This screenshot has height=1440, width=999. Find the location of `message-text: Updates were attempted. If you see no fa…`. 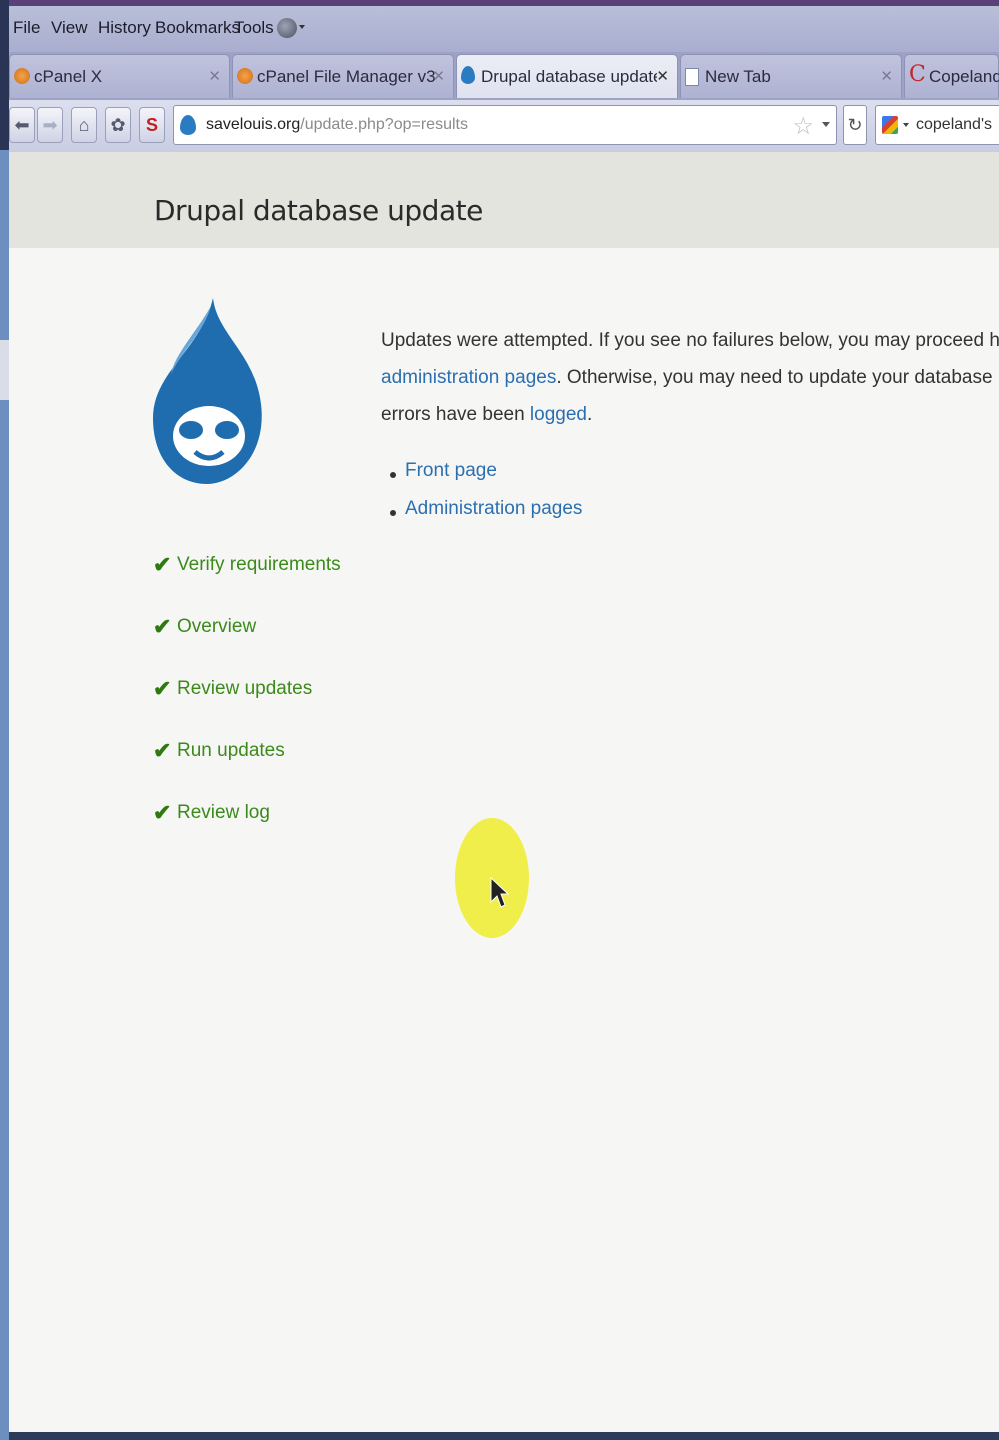

message-text: Updates were attempted. If you see no fa… is located at coordinates (690, 340).